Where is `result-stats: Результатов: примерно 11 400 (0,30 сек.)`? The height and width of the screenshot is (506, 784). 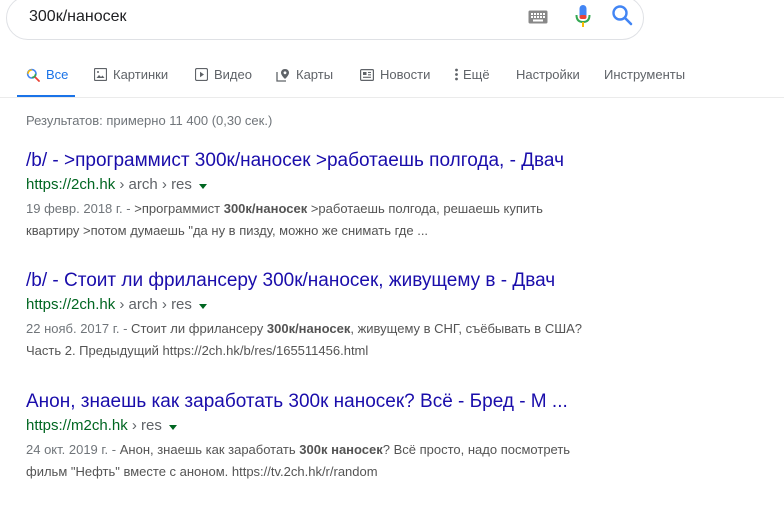
result-stats: Результатов: примерно 11 400 (0,30 сек.) is located at coordinates (149, 120).